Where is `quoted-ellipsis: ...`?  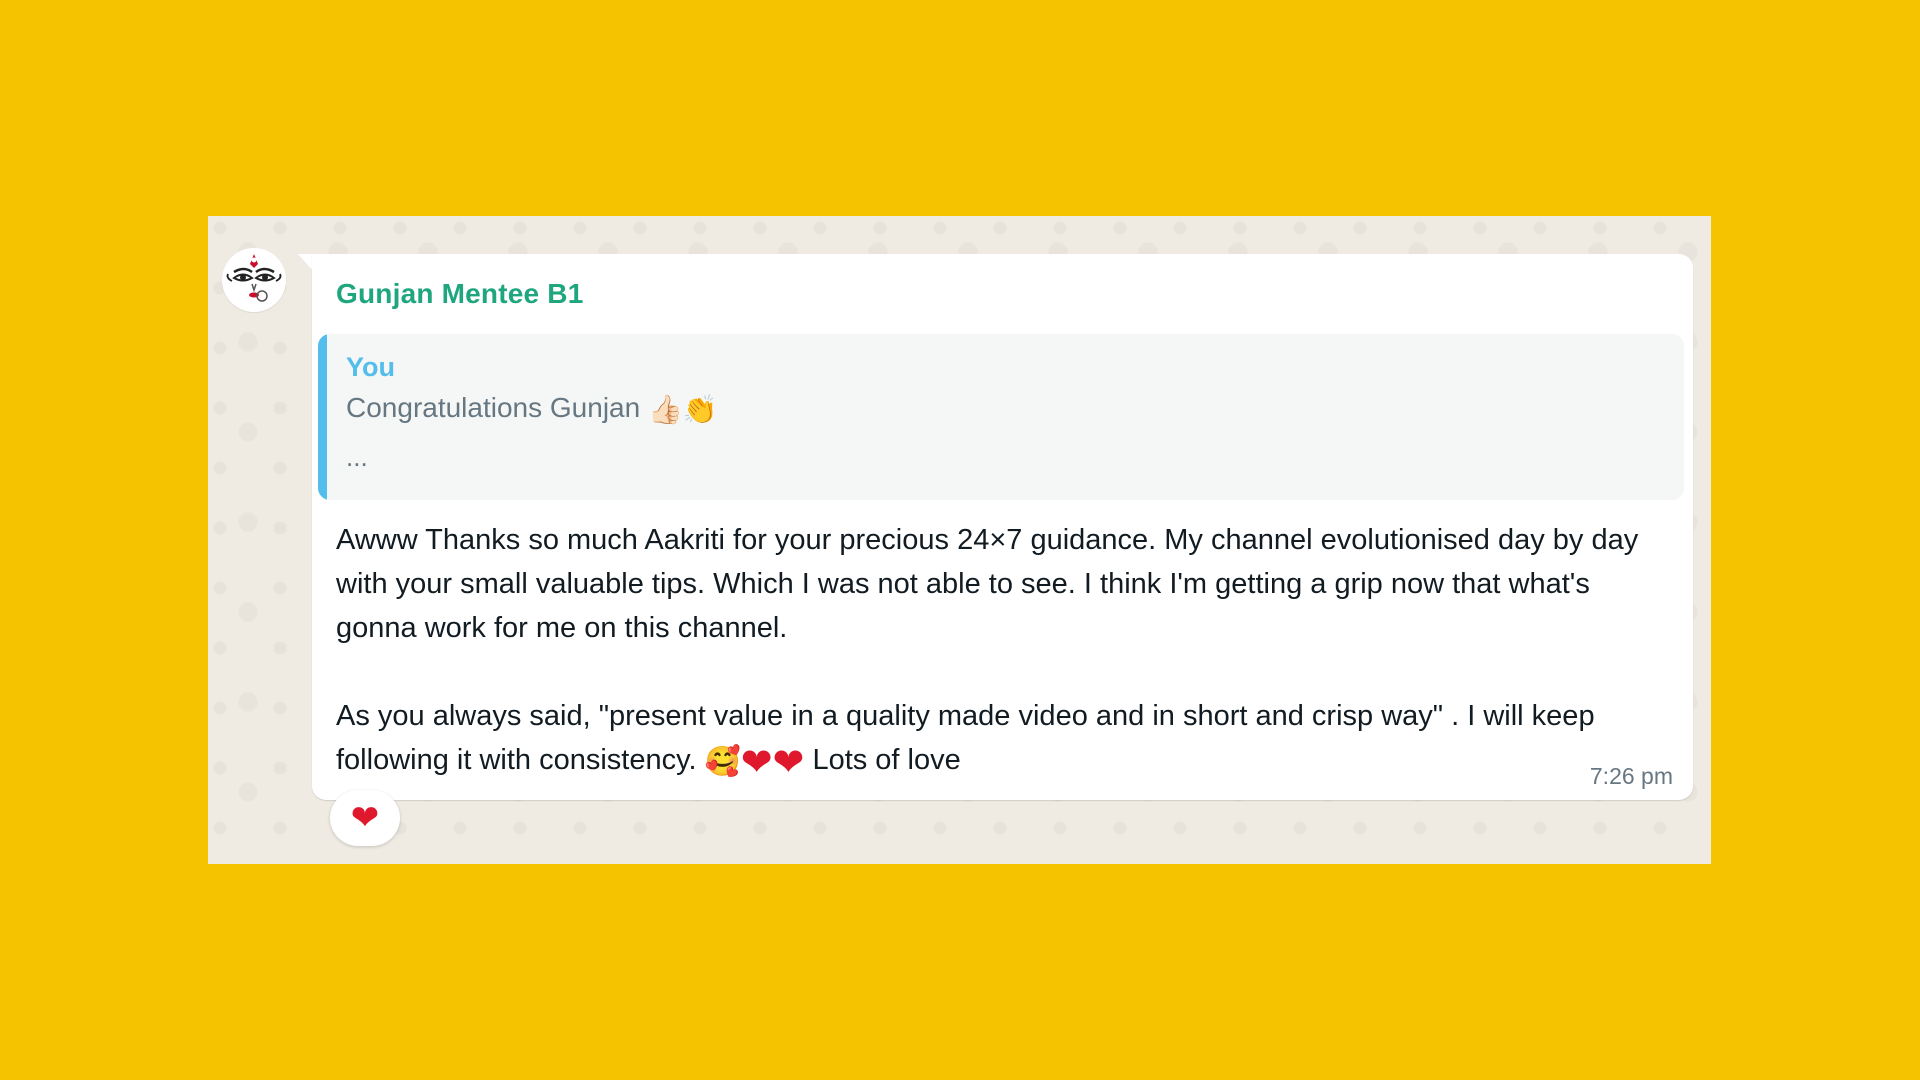 quoted-ellipsis: ... is located at coordinates (357, 457).